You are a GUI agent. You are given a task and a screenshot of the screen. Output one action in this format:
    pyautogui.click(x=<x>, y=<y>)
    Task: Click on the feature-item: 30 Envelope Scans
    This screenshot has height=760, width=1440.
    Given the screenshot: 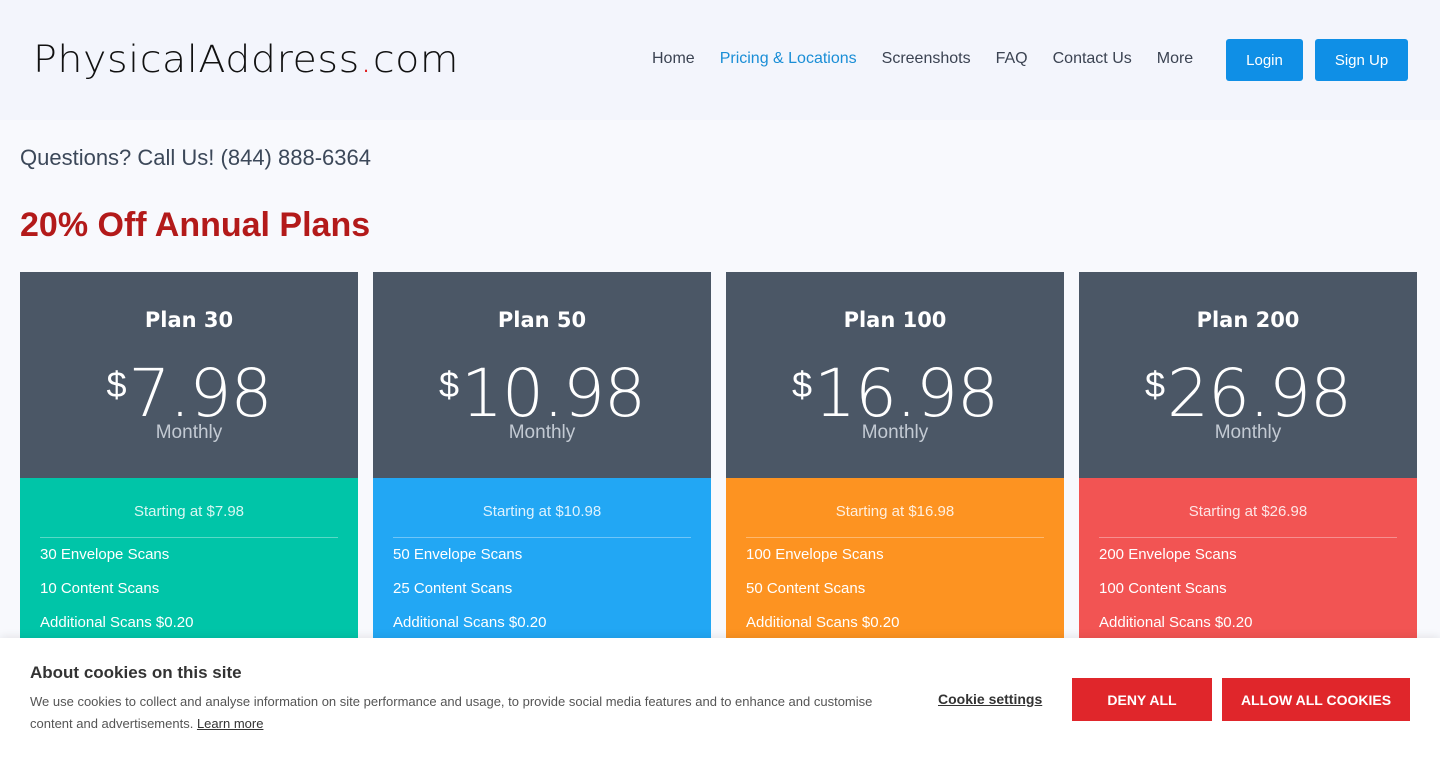 What is the action you would take?
    pyautogui.click(x=105, y=554)
    